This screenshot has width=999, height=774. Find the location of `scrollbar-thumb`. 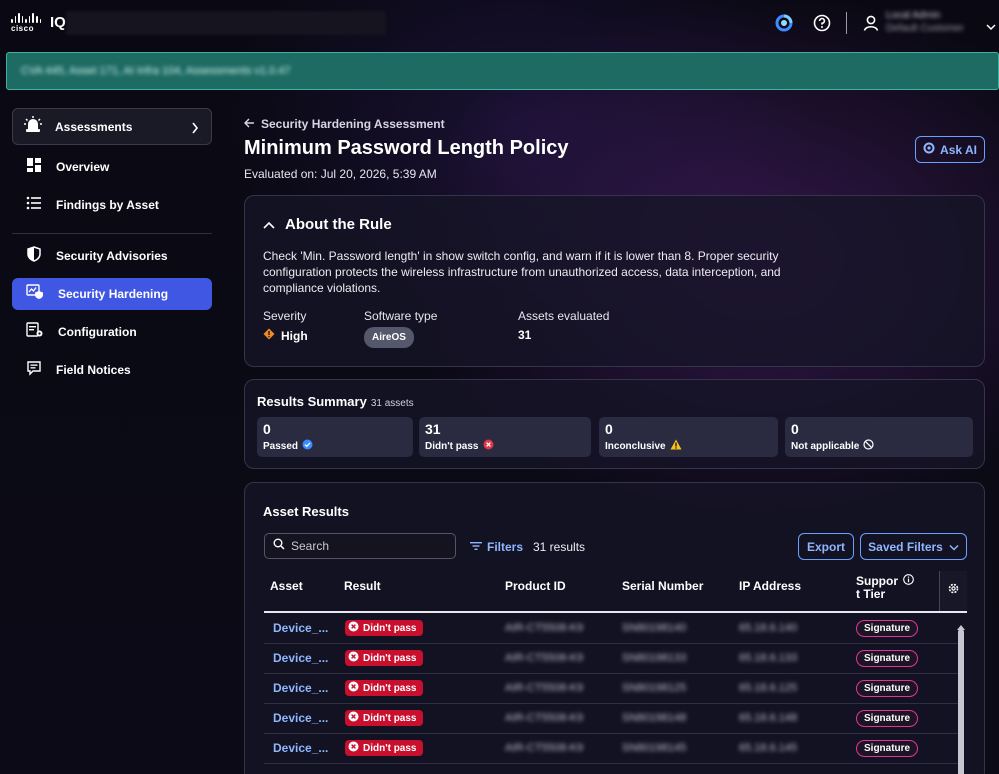

scrollbar-thumb is located at coordinates (961, 701).